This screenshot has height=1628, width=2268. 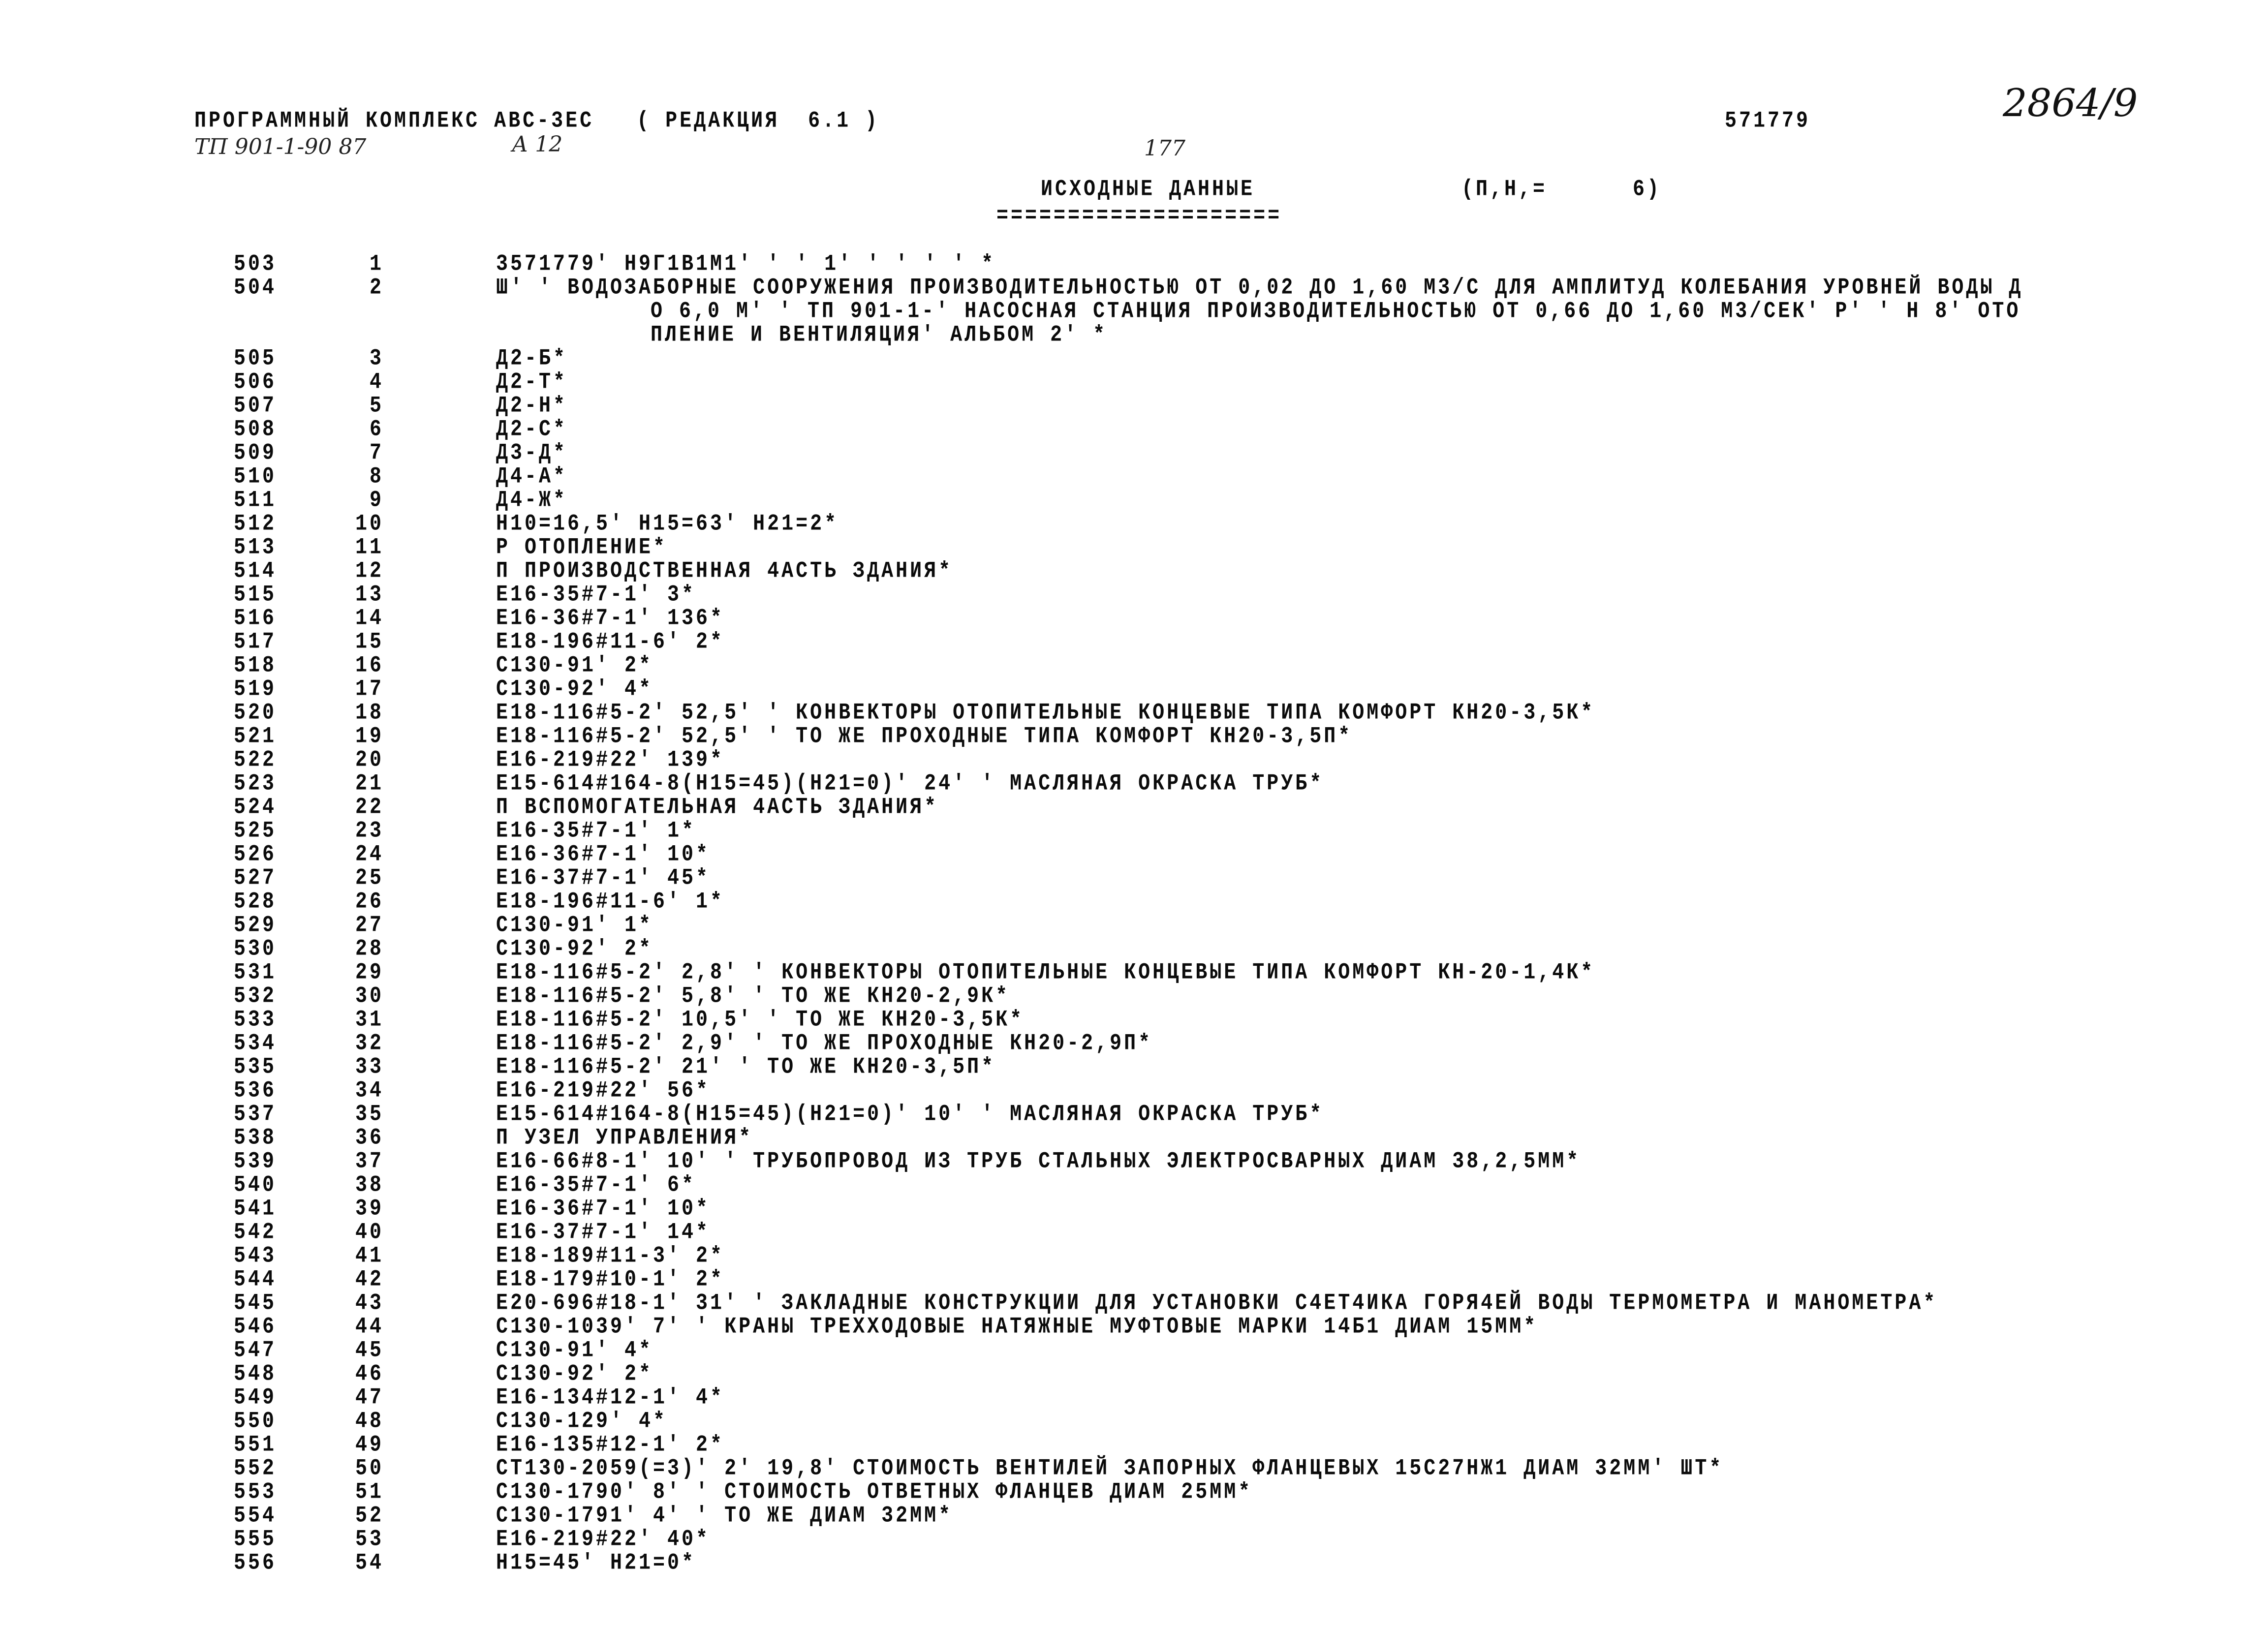 What do you see at coordinates (255, 973) in the screenshot?
I see `line-number: 531` at bounding box center [255, 973].